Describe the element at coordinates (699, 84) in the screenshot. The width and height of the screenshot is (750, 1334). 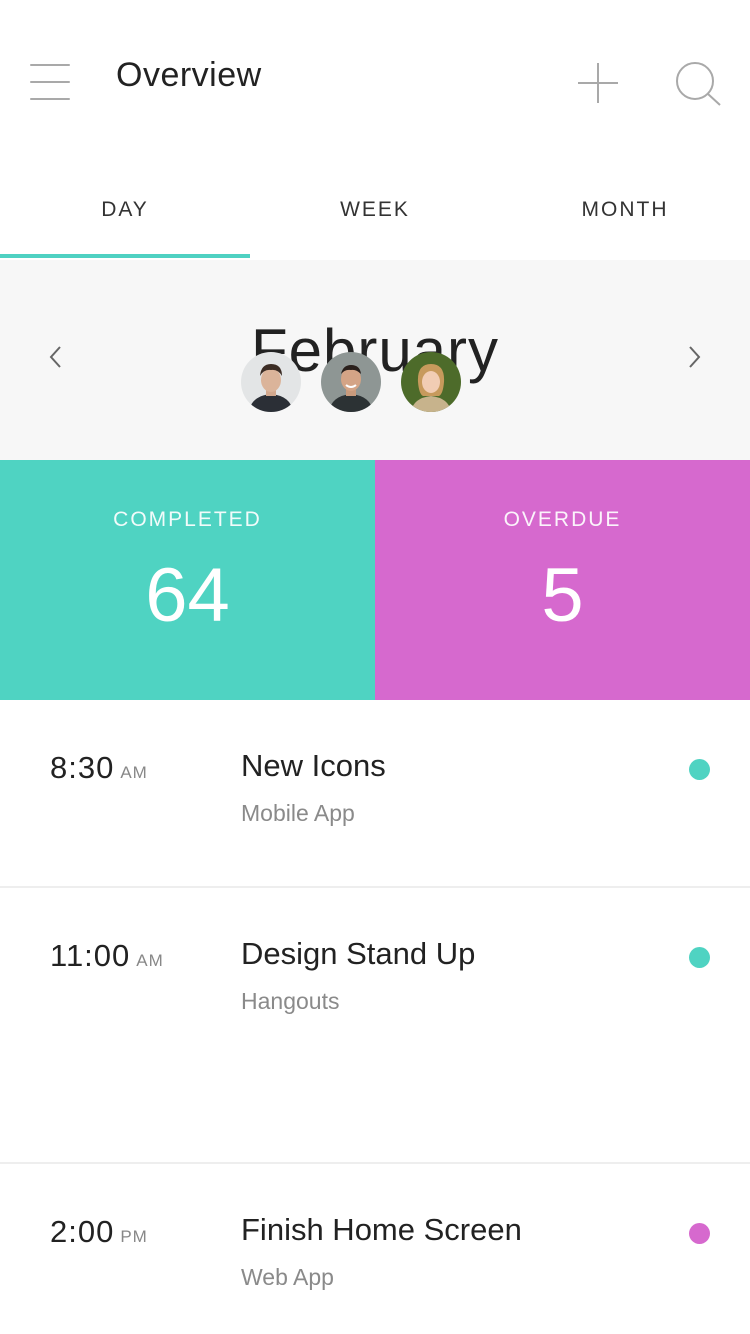
I see `search-icon` at that location.